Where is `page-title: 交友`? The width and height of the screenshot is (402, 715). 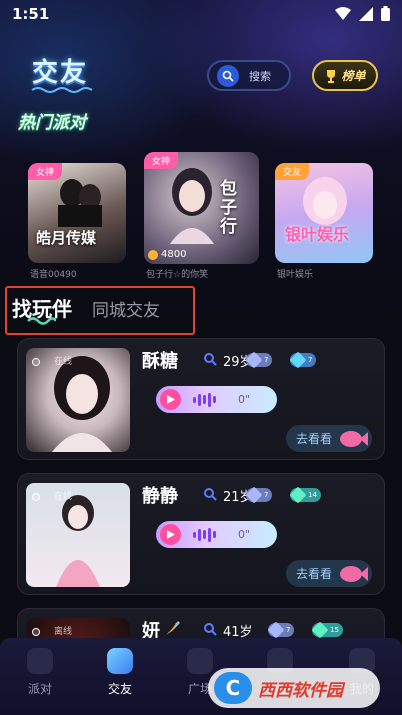 page-title: 交友 is located at coordinates (60, 73).